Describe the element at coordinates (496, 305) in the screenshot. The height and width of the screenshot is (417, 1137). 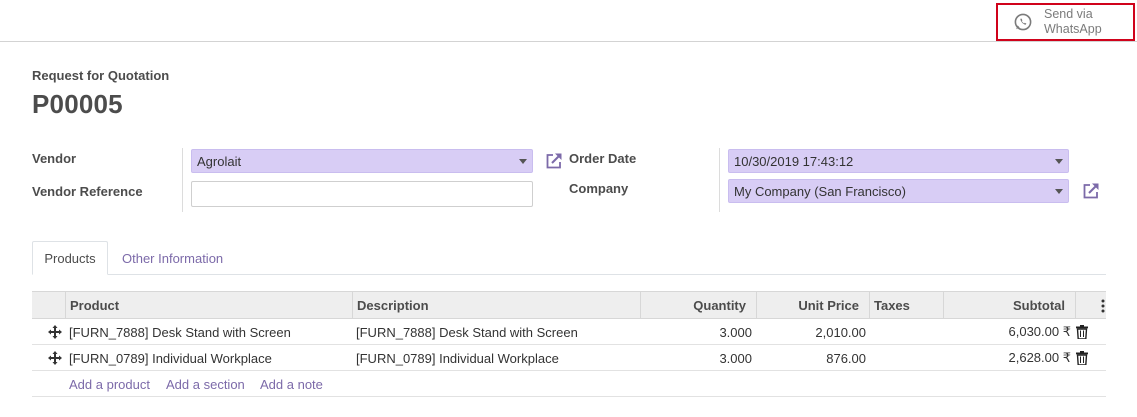
I see `column-description: Description` at that location.